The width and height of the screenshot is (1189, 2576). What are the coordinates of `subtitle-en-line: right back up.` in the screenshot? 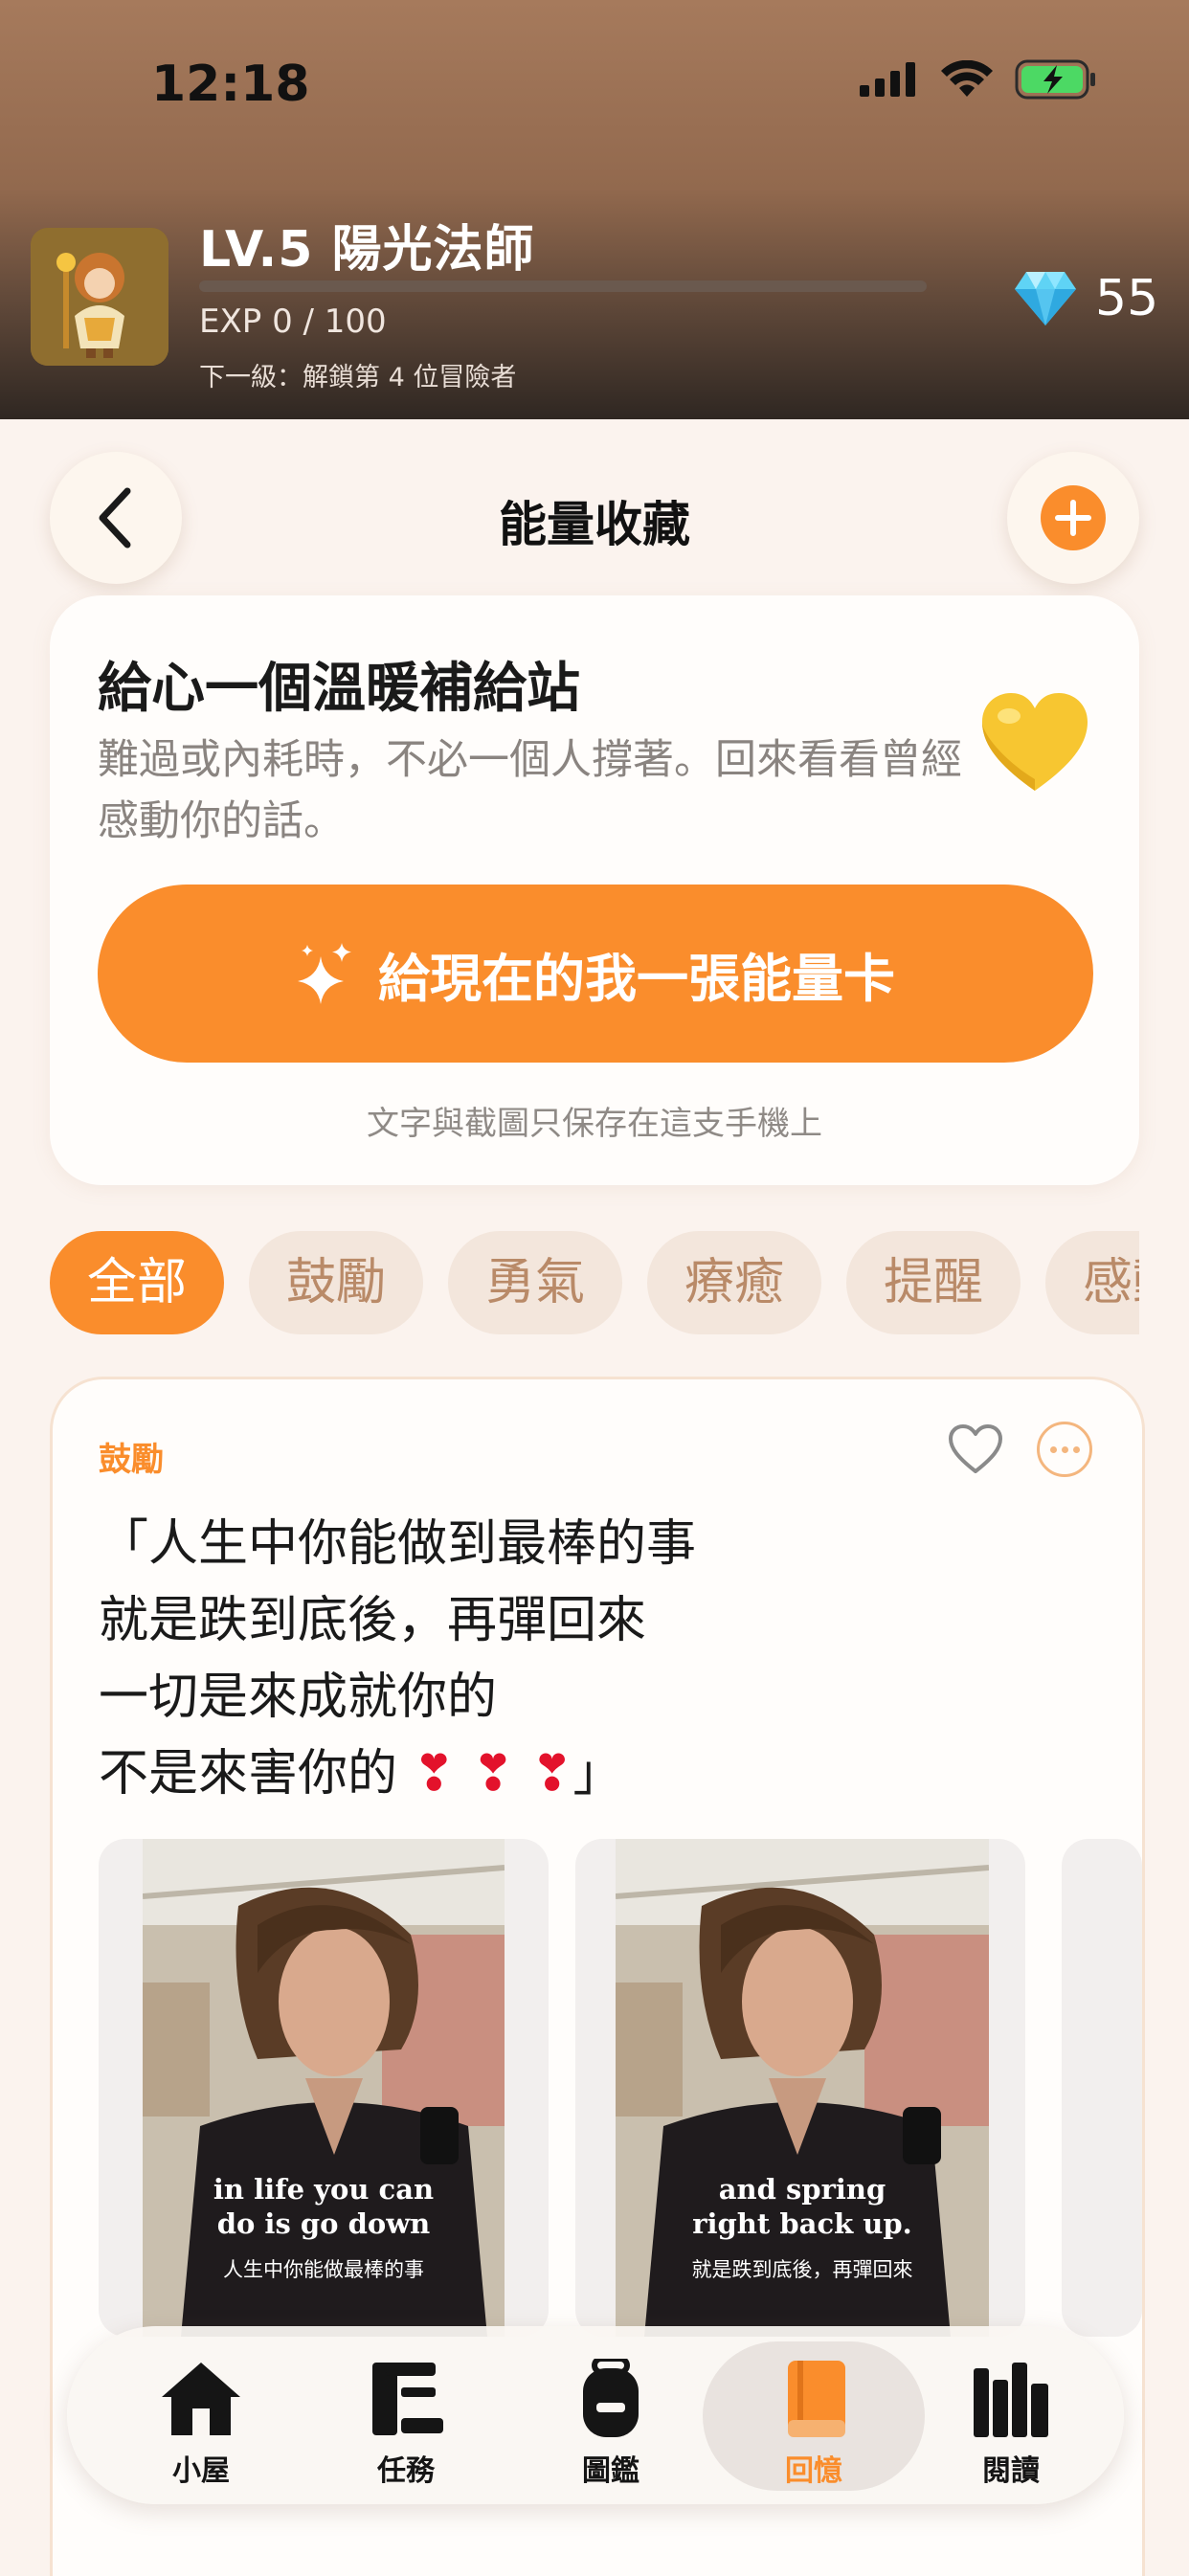 It's located at (802, 2224).